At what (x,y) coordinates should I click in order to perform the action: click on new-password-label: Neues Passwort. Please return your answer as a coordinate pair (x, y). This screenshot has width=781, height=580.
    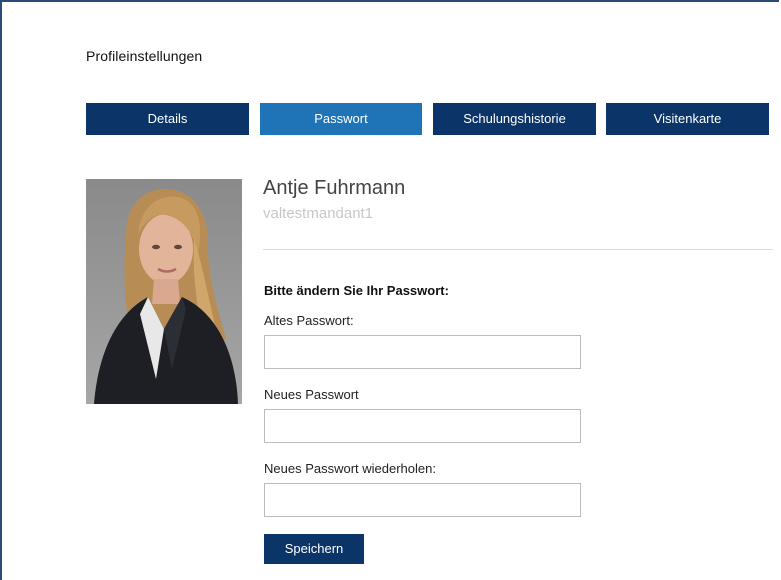
    Looking at the image, I should click on (311, 394).